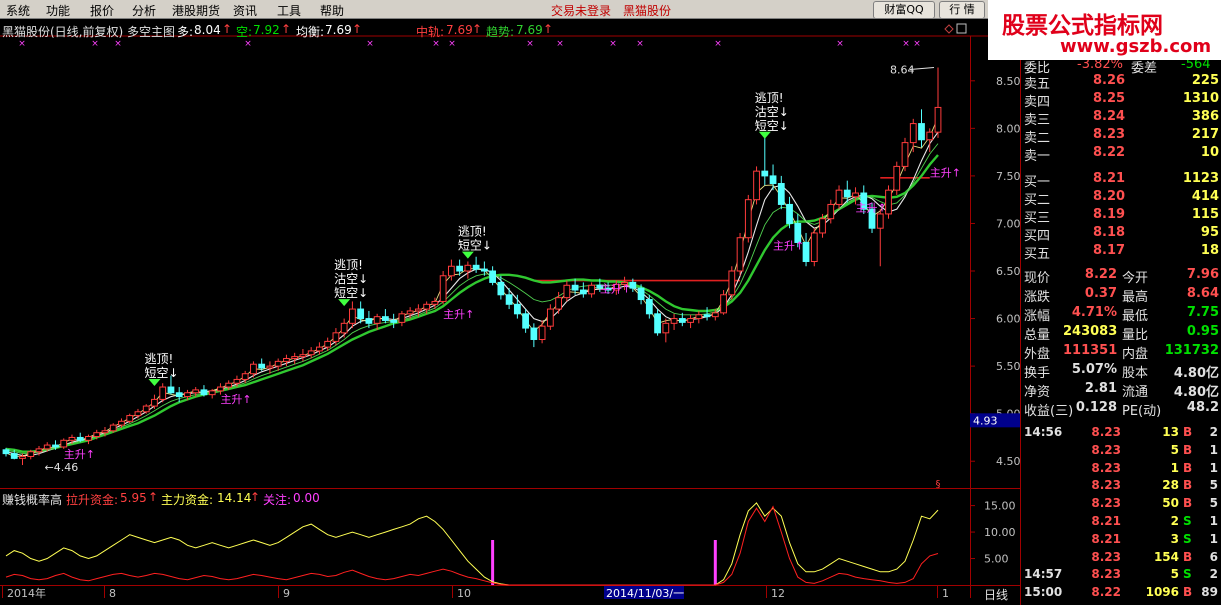 This screenshot has width=1221, height=605. I want to click on stat-label: 股本, so click(1135, 373).